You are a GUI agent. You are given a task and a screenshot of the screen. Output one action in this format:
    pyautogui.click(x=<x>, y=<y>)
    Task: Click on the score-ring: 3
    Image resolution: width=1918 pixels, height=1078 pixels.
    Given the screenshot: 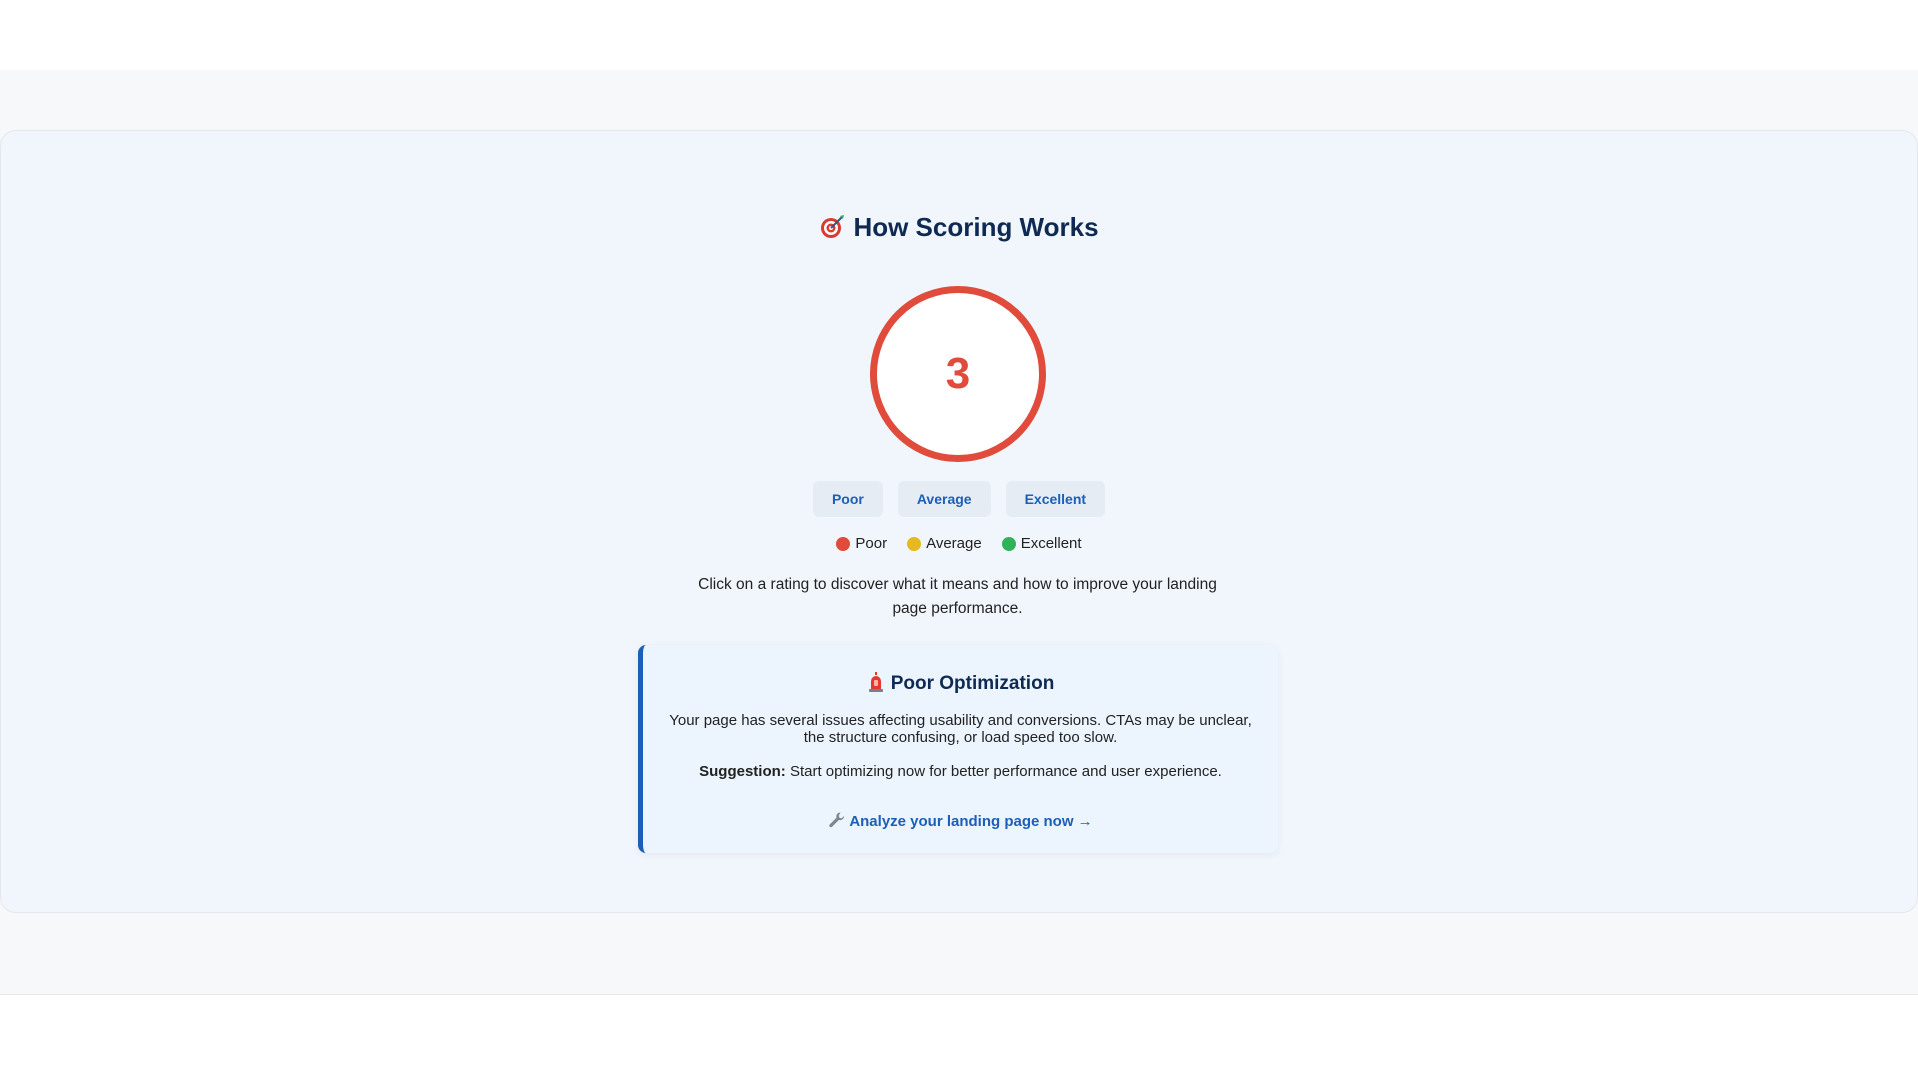 What is the action you would take?
    pyautogui.click(x=958, y=374)
    